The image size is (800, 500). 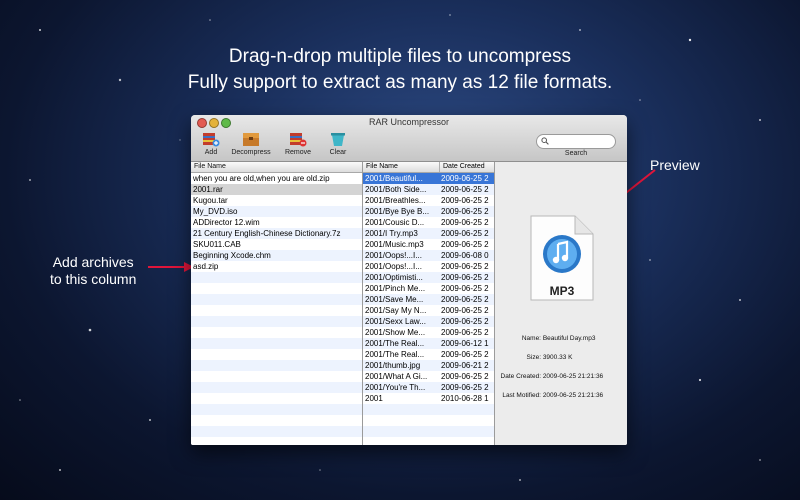 What do you see at coordinates (394, 244) in the screenshot?
I see `content-file-name: 2001/Music.mp3` at bounding box center [394, 244].